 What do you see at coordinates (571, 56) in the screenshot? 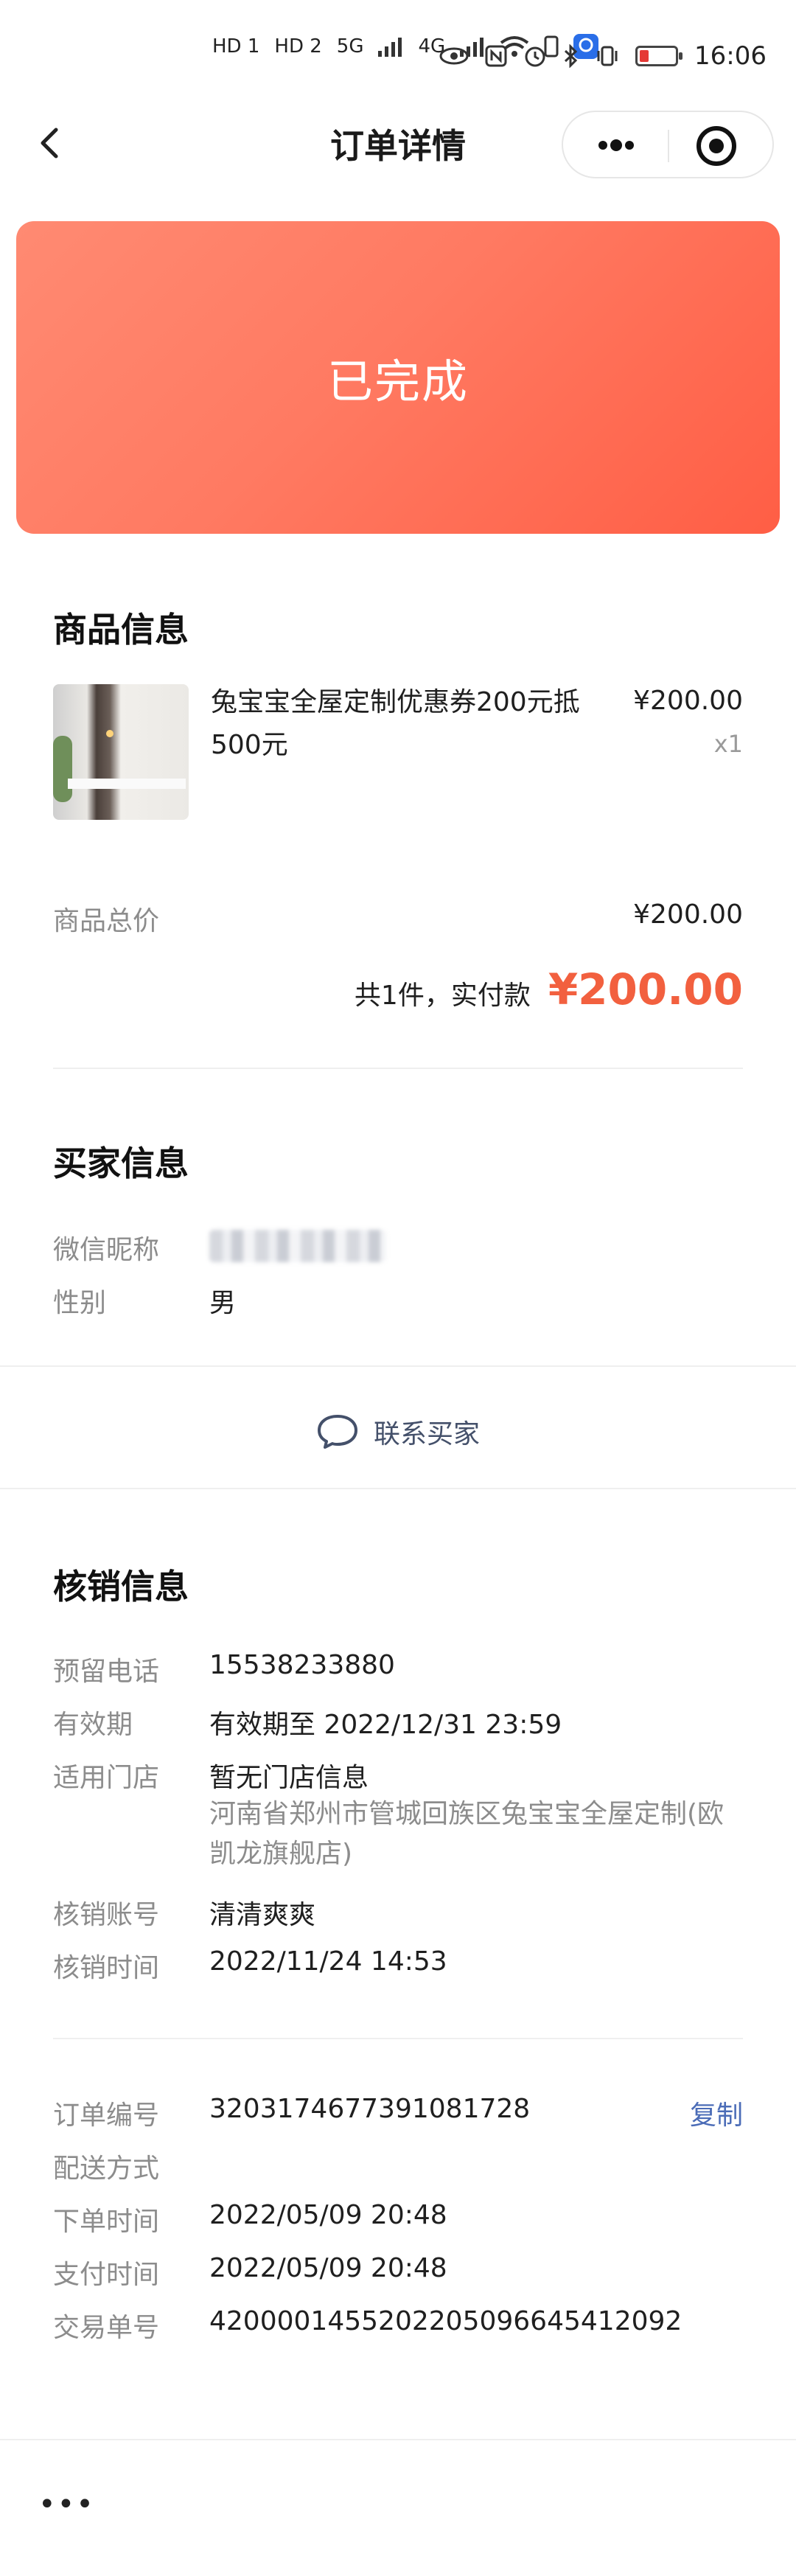
I see `bluetooth-icon` at bounding box center [571, 56].